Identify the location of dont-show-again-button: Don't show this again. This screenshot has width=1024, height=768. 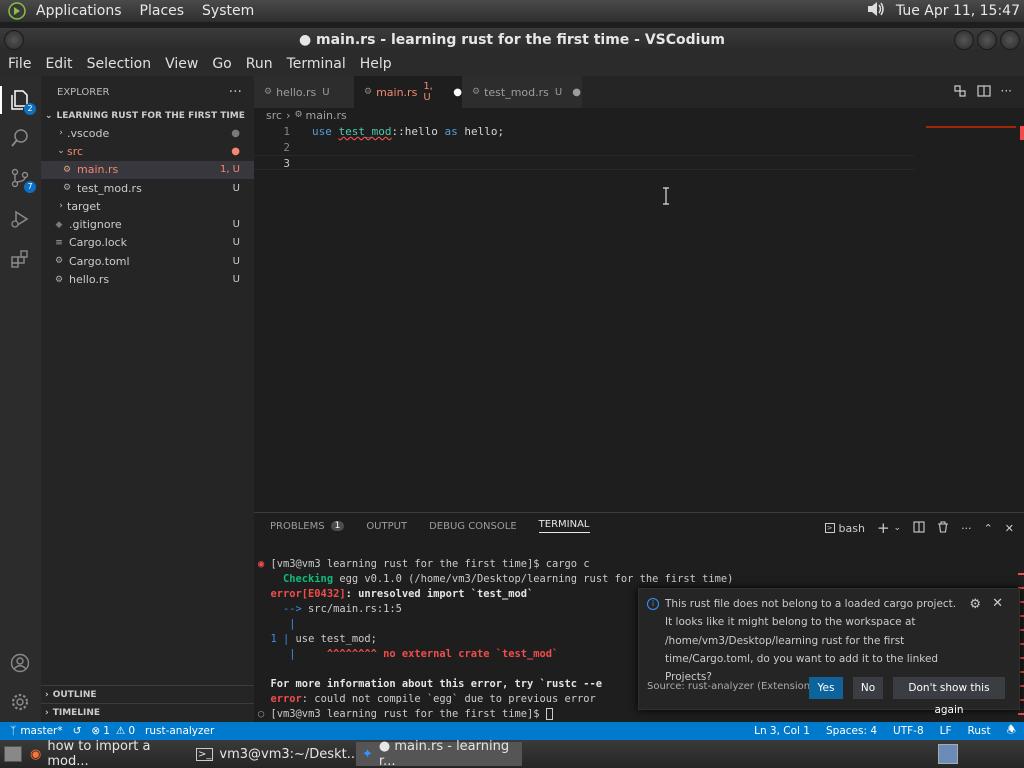
(949, 696).